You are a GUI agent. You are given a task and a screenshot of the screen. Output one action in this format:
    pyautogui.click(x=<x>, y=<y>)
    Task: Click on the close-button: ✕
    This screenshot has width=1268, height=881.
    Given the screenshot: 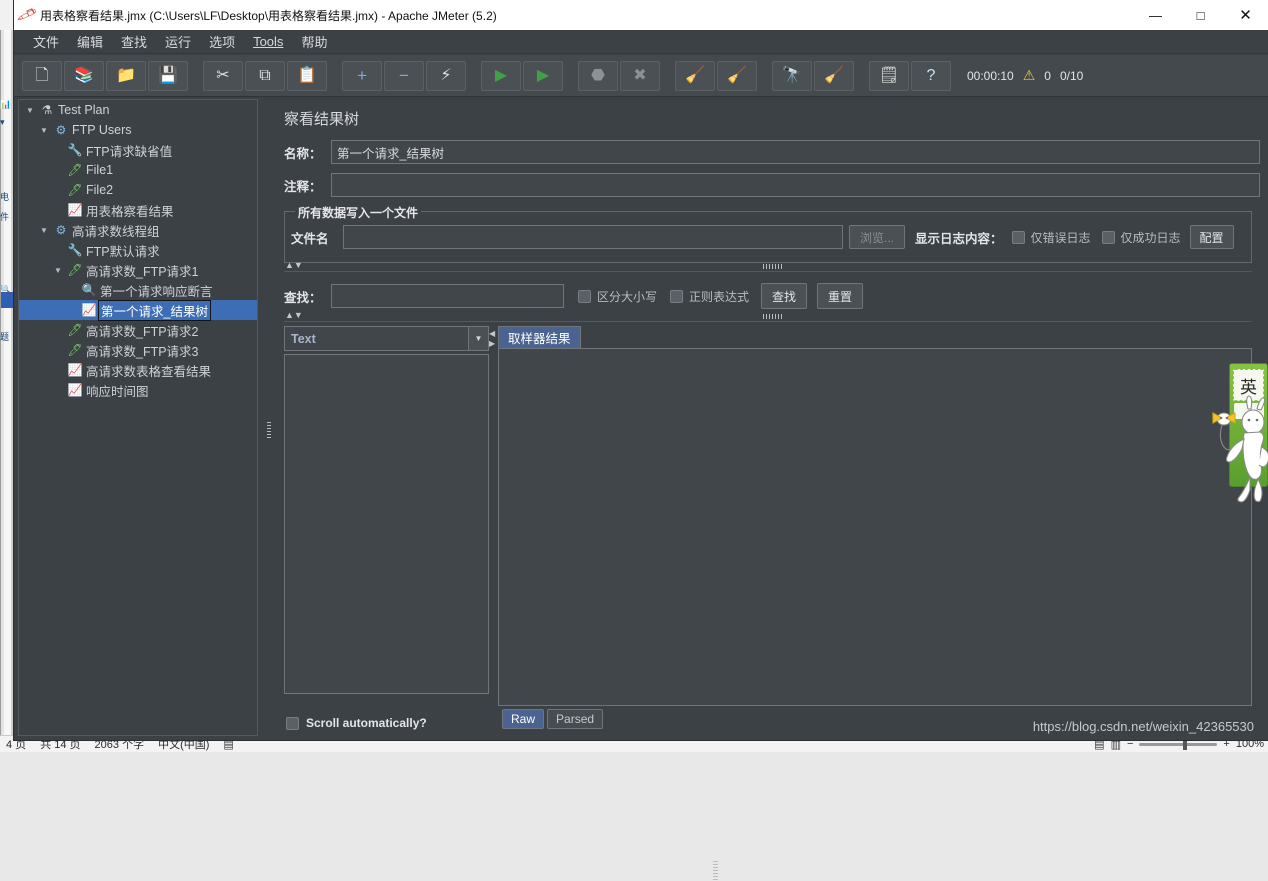 What is the action you would take?
    pyautogui.click(x=1245, y=15)
    